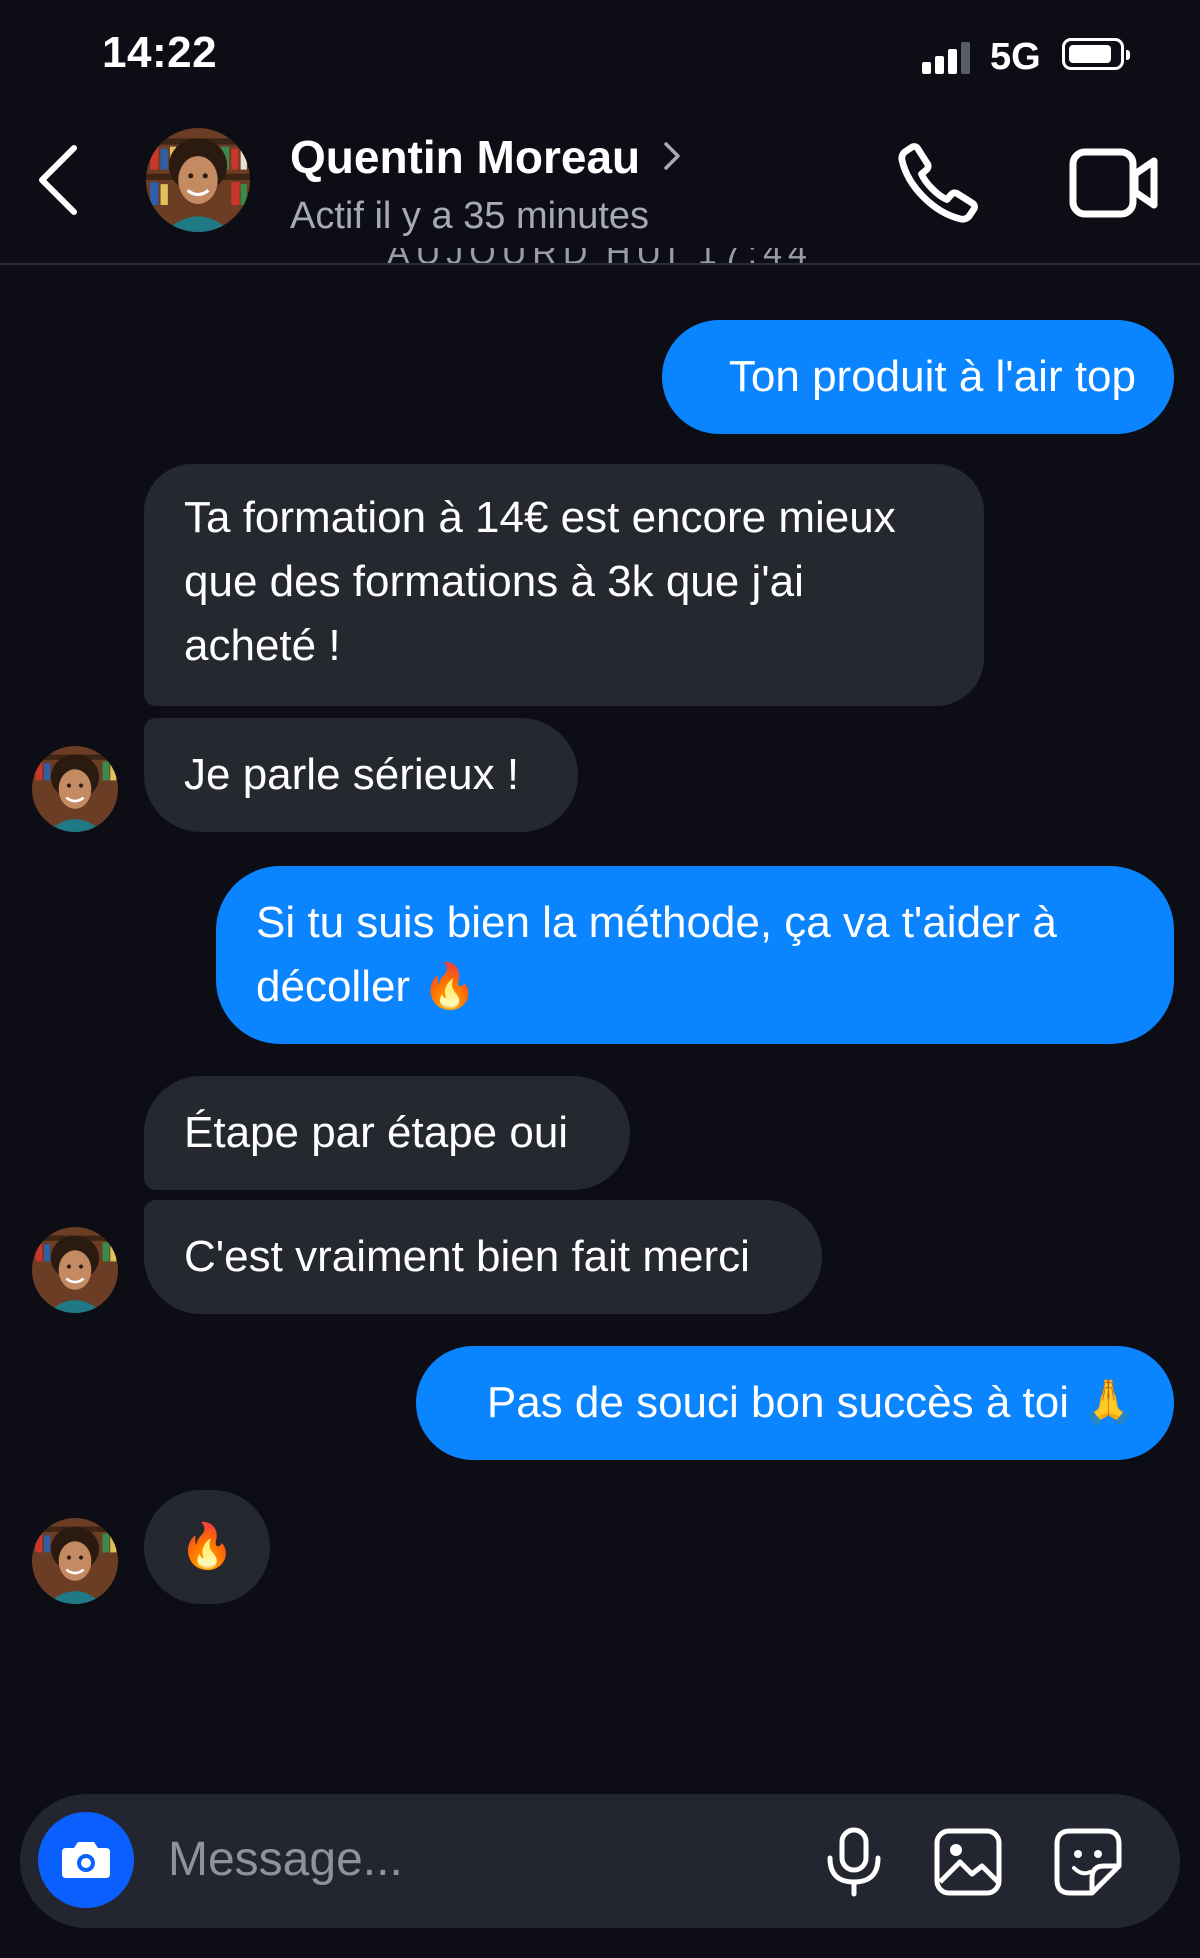 The image size is (1200, 1958). I want to click on back-button, so click(60, 180).